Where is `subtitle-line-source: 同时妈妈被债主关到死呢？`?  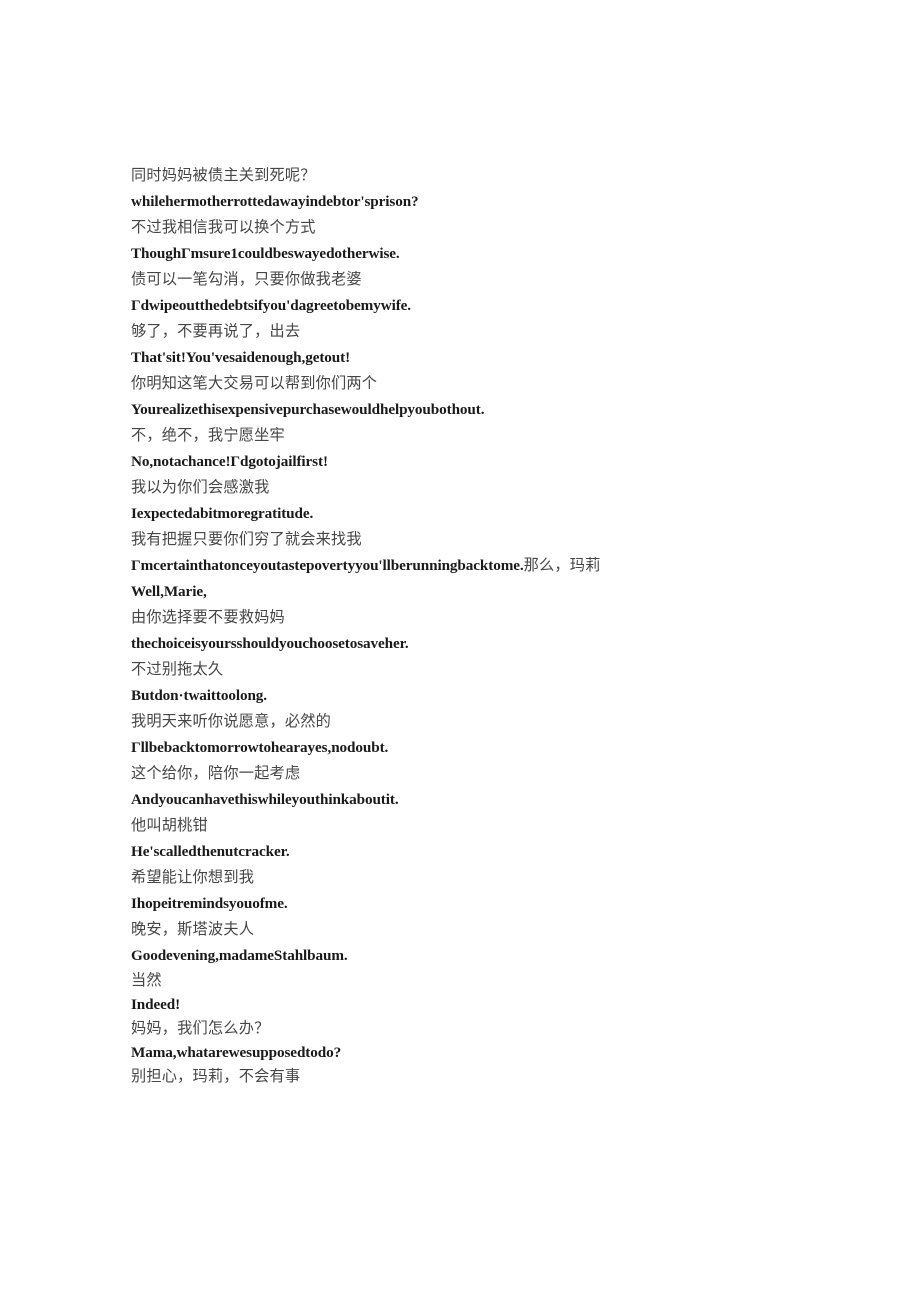
subtitle-line-source: 同时妈妈被债主关到死呢？ is located at coordinates (223, 175).